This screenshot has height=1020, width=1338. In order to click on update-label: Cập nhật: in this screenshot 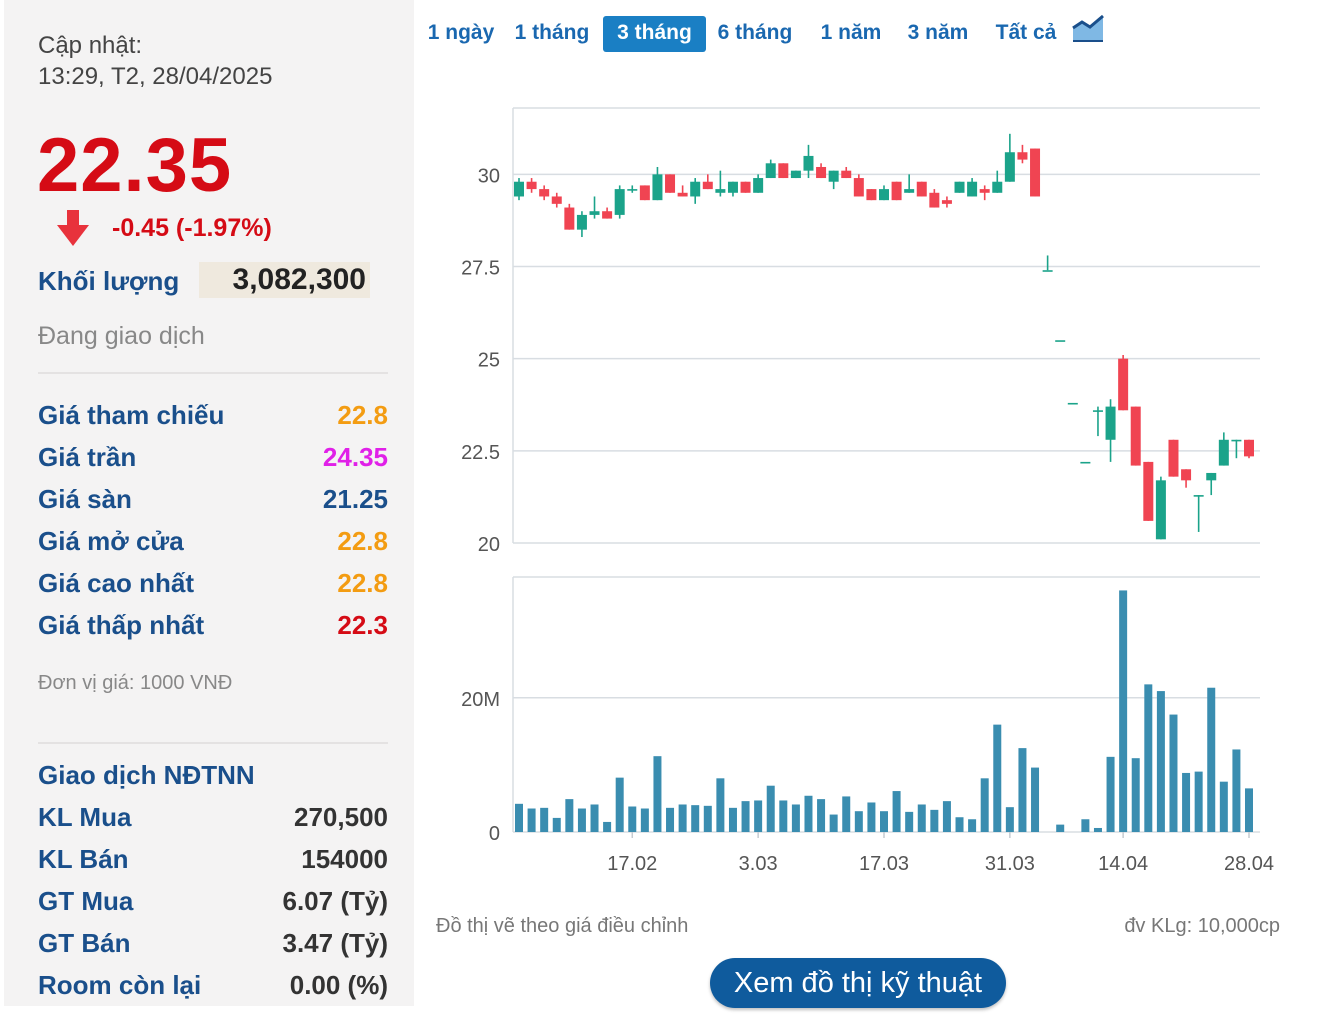, I will do `click(90, 45)`.